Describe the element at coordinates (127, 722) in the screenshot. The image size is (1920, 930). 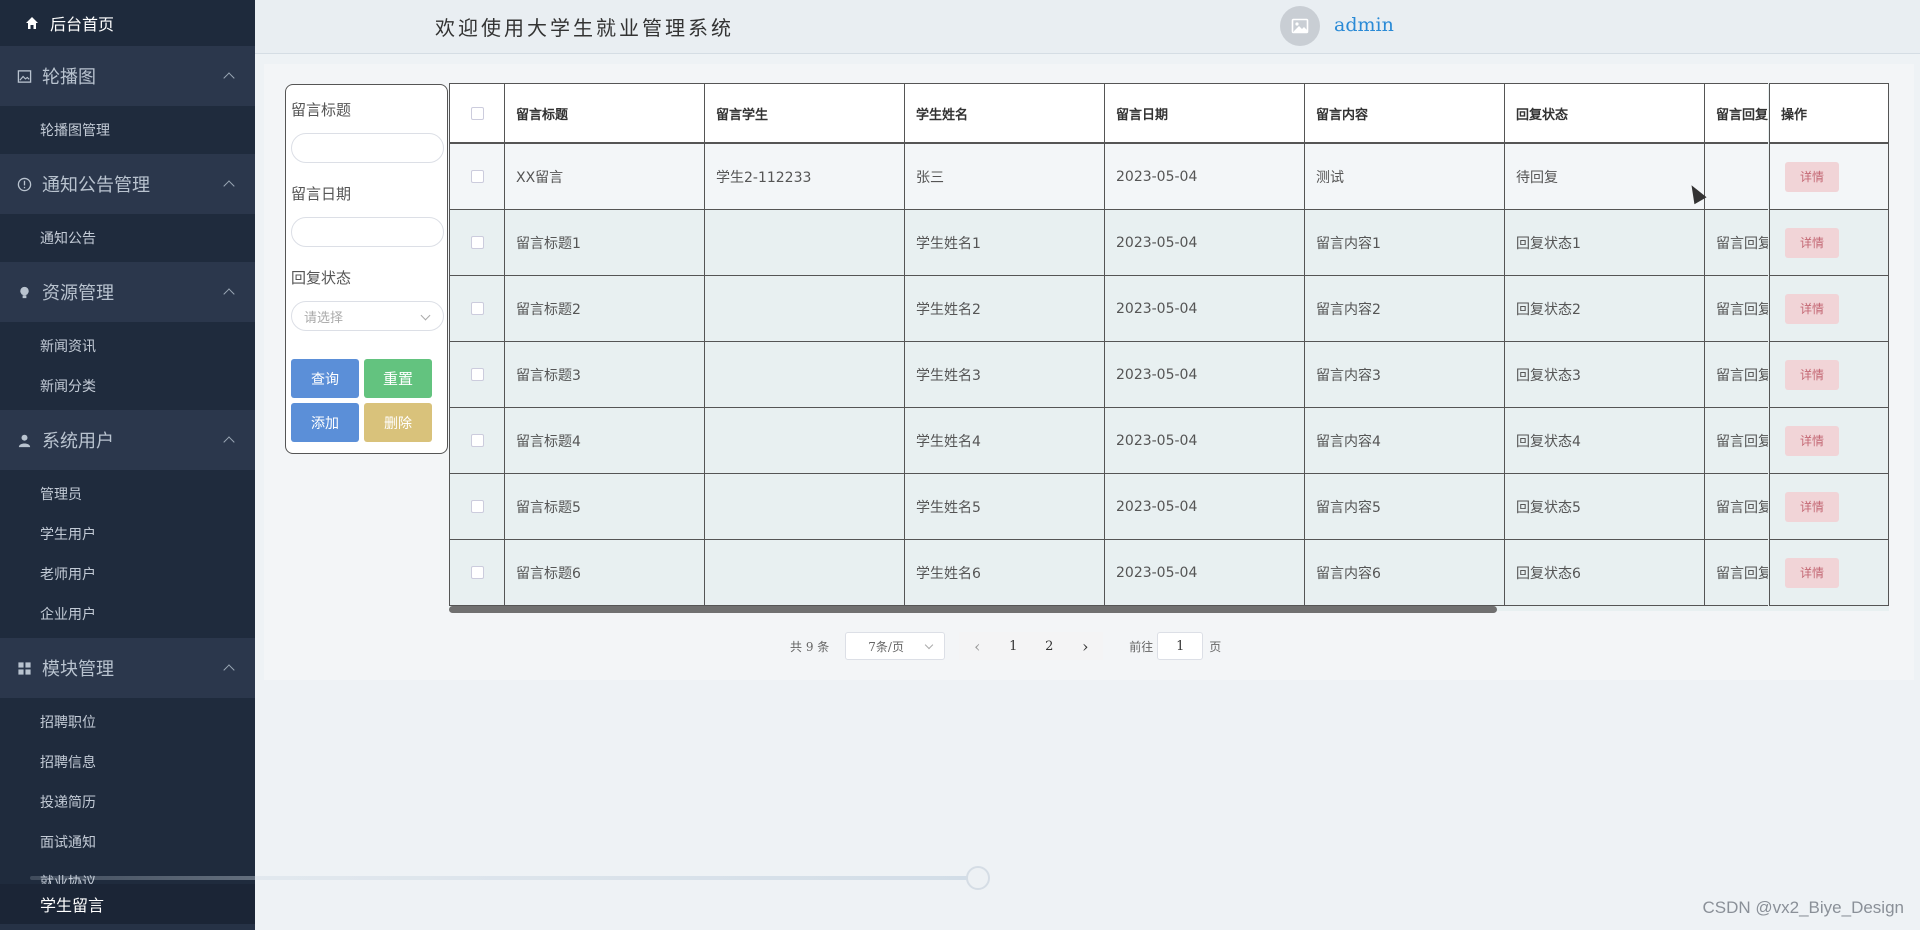
I see `sidebar-item: 招聘职位` at that location.